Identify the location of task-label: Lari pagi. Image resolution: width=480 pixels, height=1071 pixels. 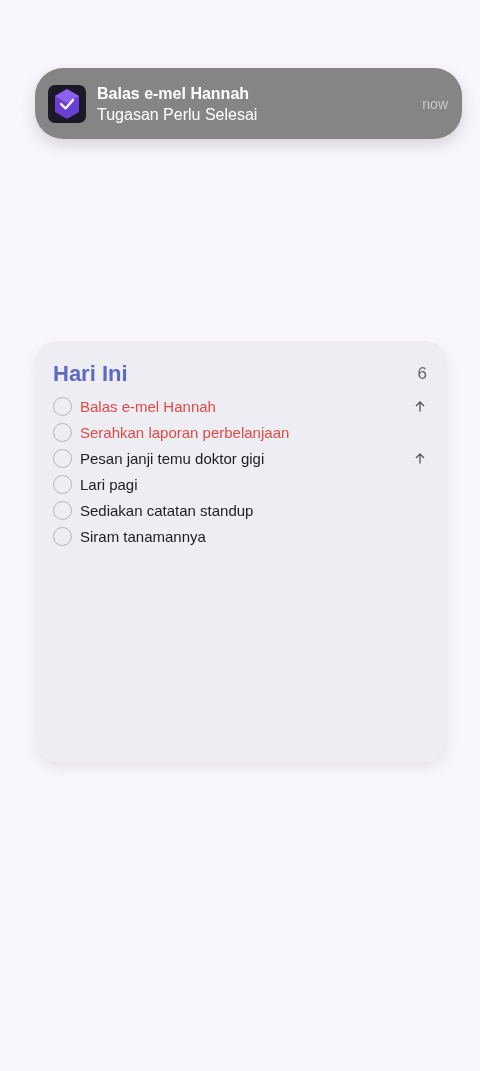
(253, 484).